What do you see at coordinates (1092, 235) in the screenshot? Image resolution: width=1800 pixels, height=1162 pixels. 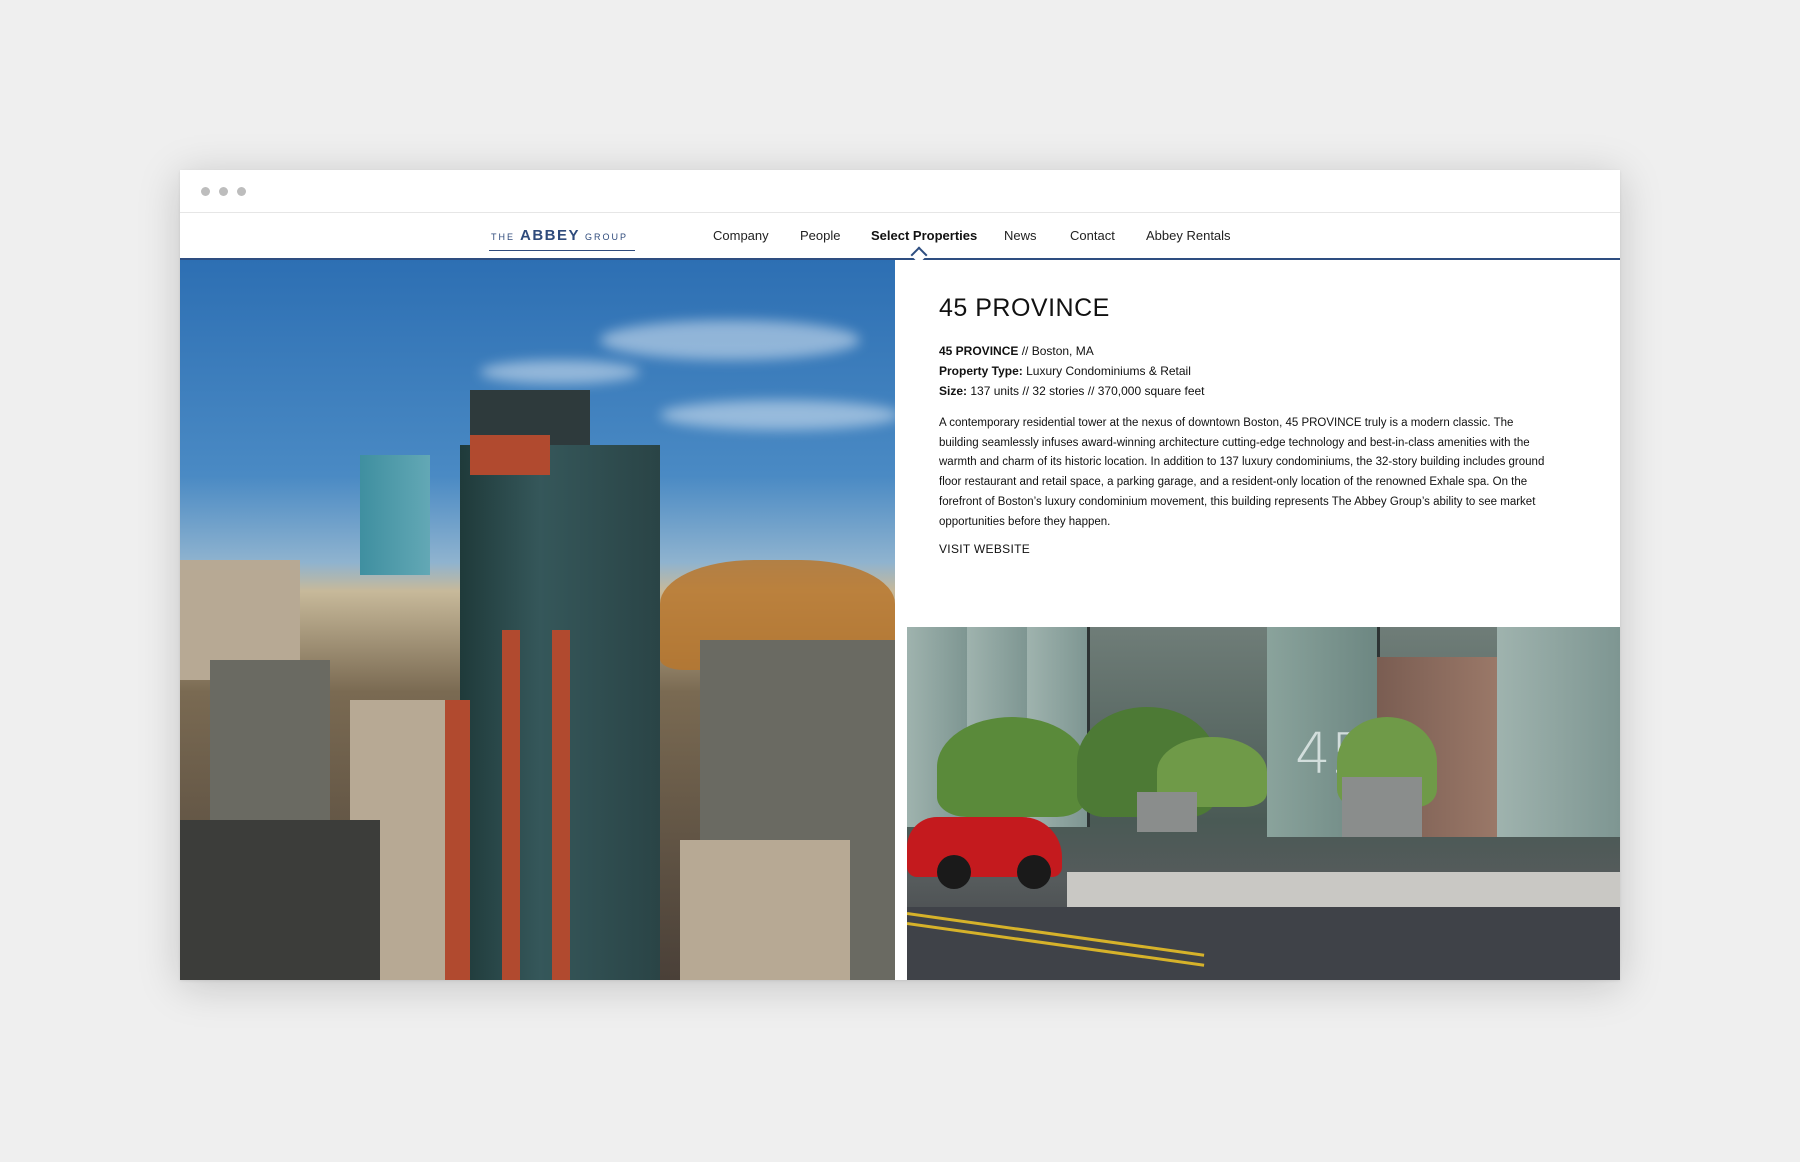 I see `nav-item-contact: Contact` at bounding box center [1092, 235].